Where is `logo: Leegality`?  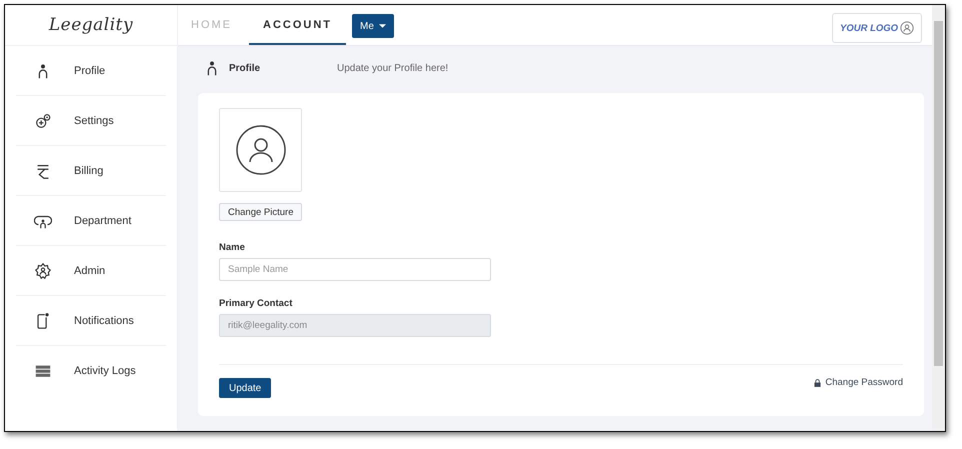 logo: Leegality is located at coordinates (91, 25).